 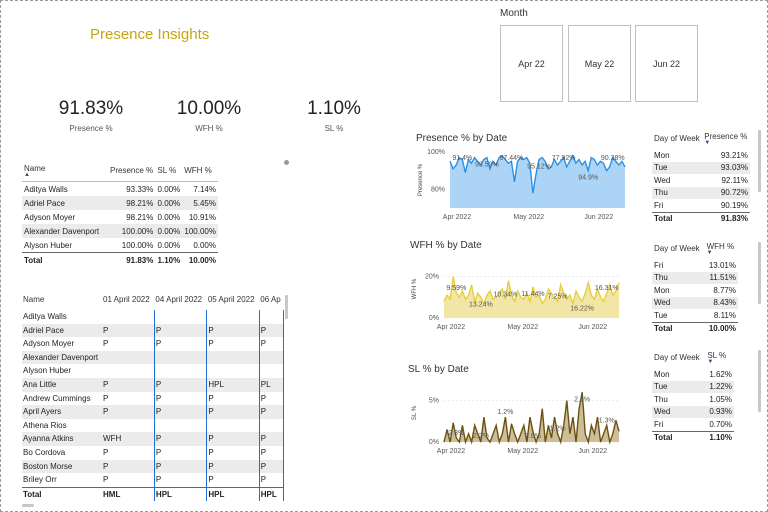 I want to click on table-row: Bo Cordova P P P P, so click(x=153, y=452).